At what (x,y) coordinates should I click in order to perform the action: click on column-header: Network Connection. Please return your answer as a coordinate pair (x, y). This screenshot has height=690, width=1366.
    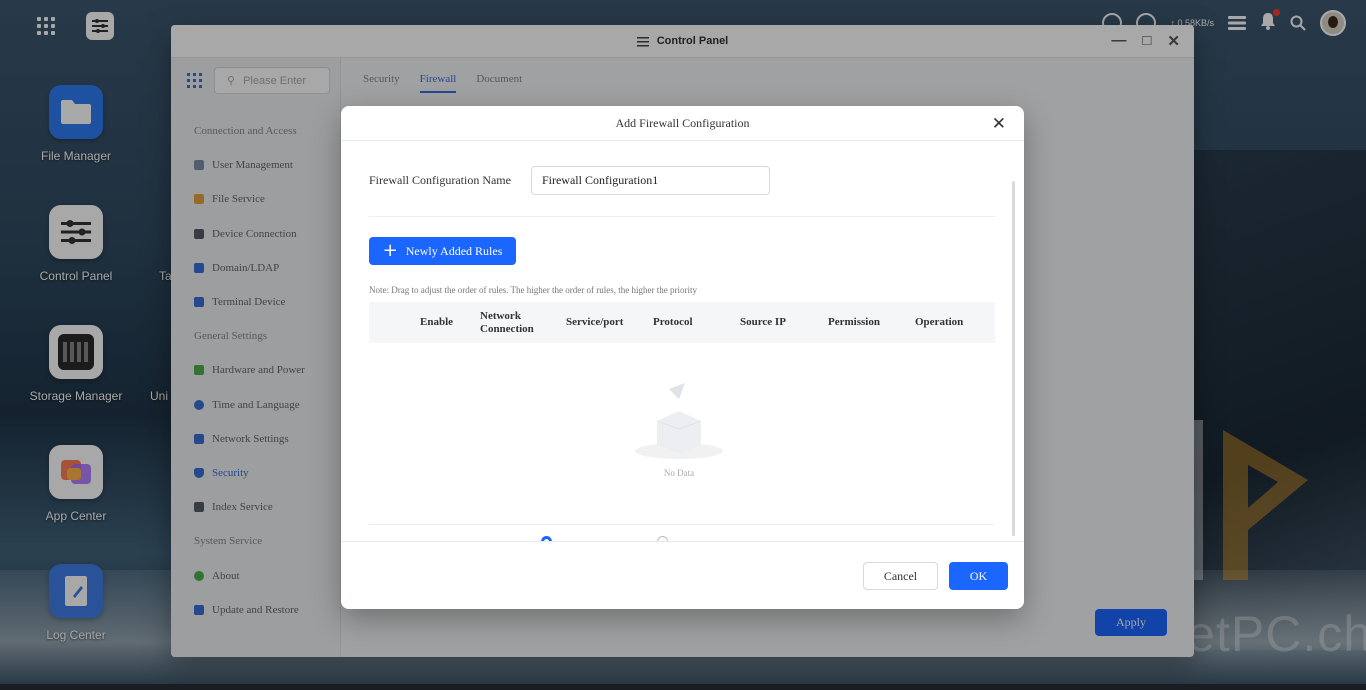
    Looking at the image, I should click on (507, 322).